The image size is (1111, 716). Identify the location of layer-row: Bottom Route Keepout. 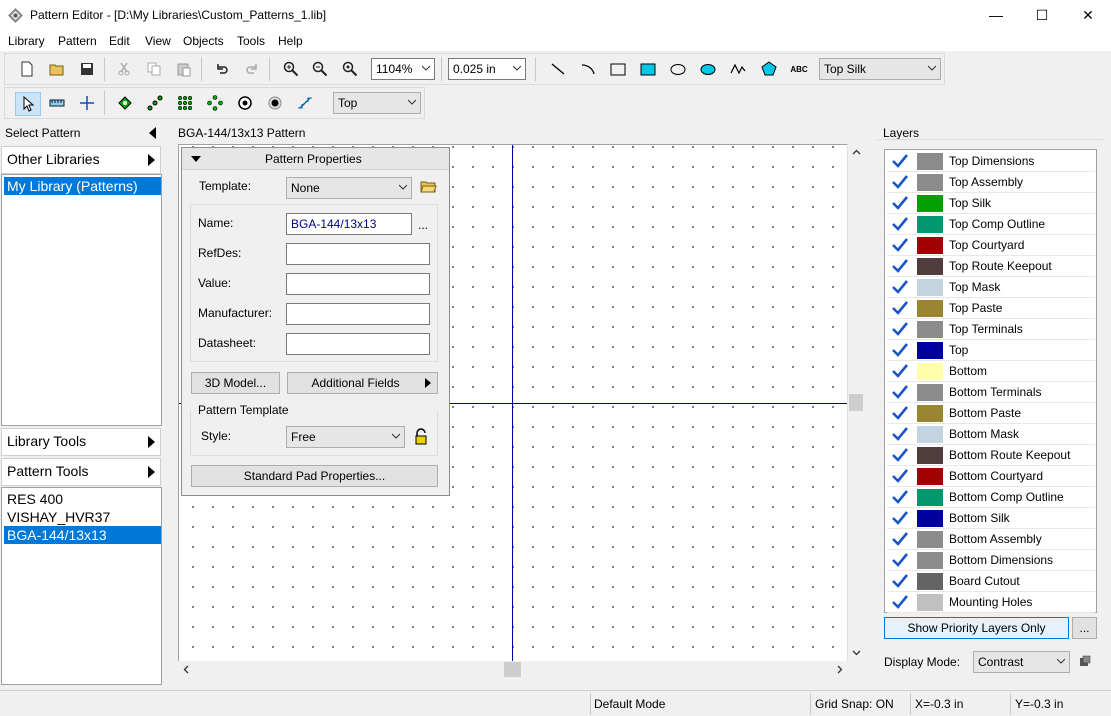
(991, 455).